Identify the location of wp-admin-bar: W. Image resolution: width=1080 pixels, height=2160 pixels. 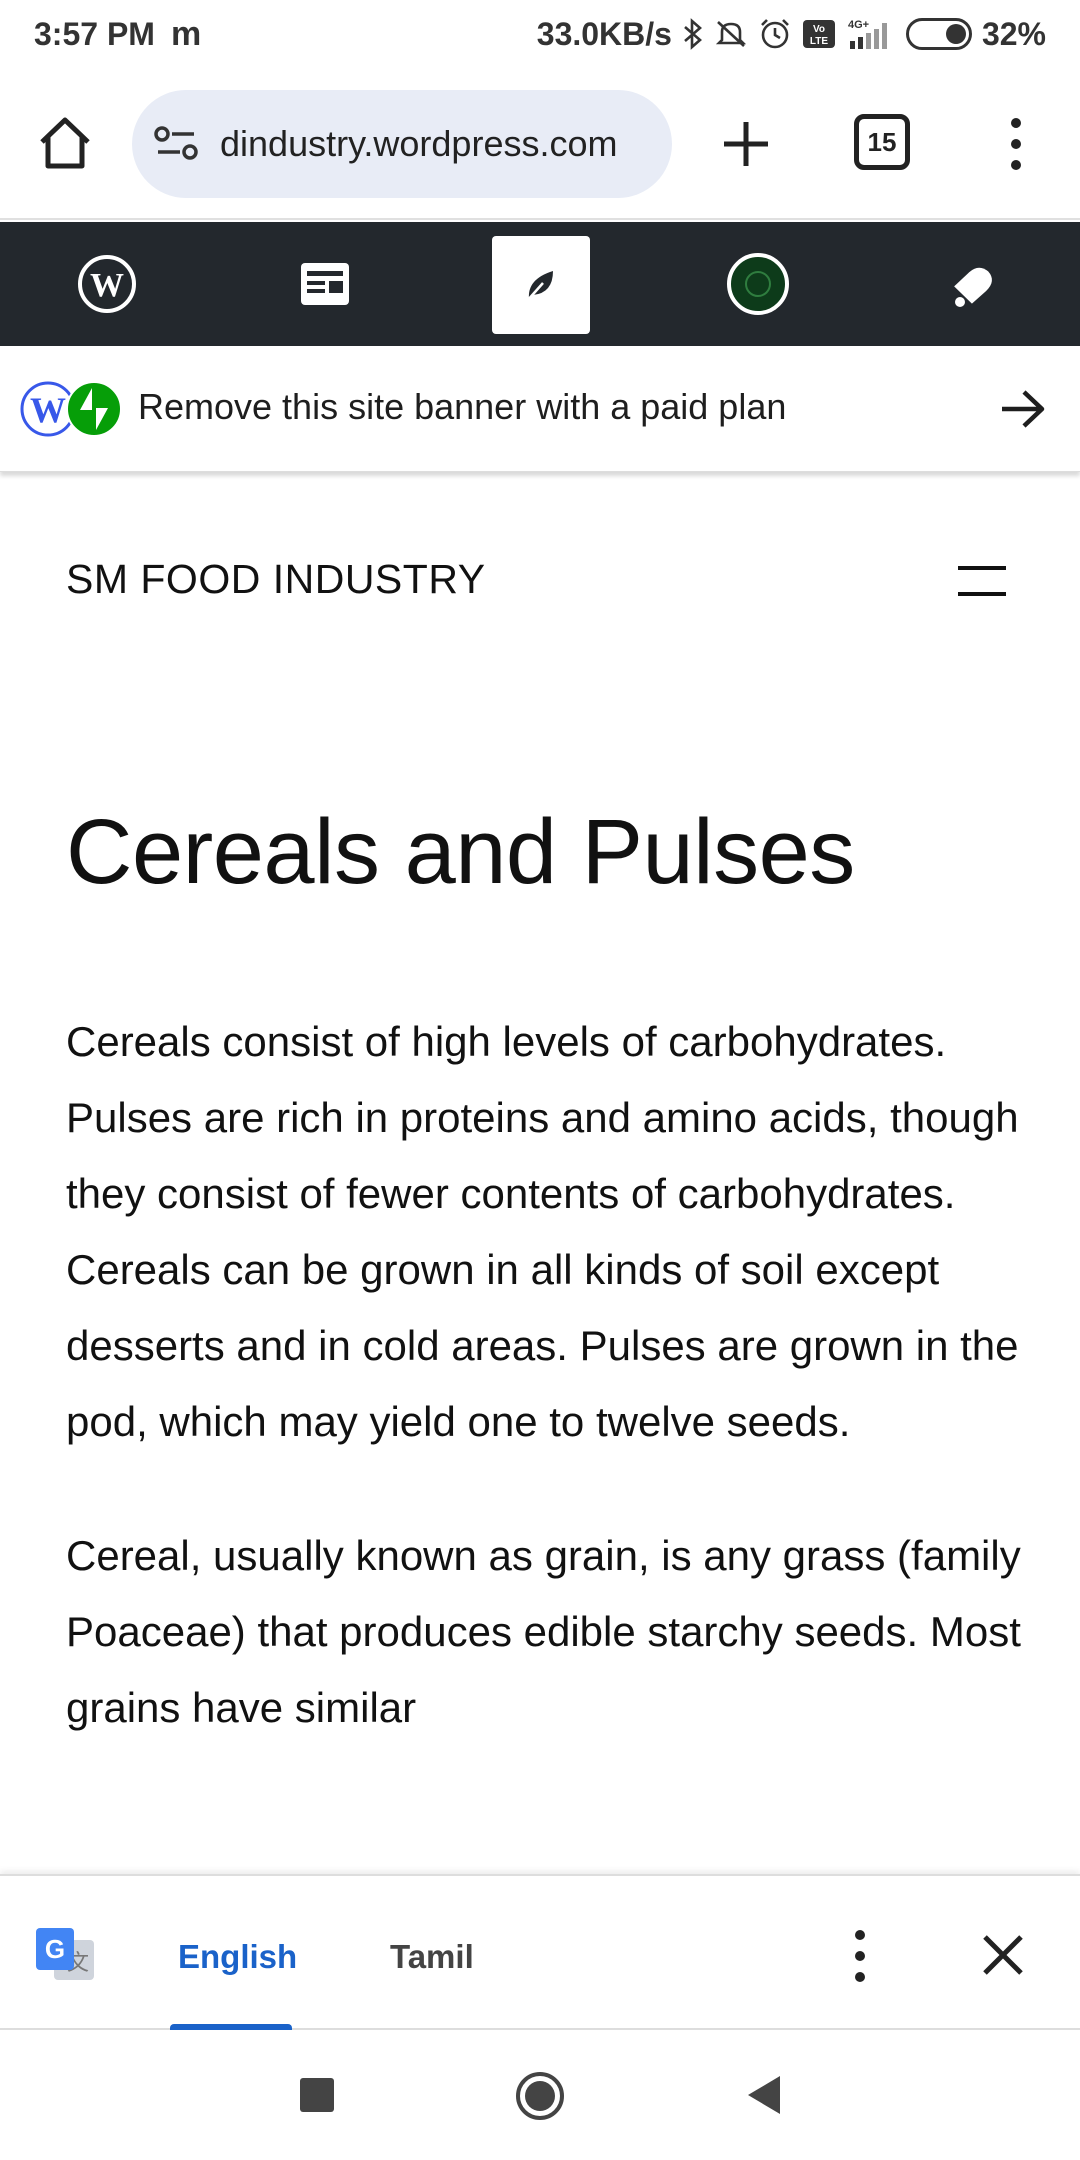
(540, 284).